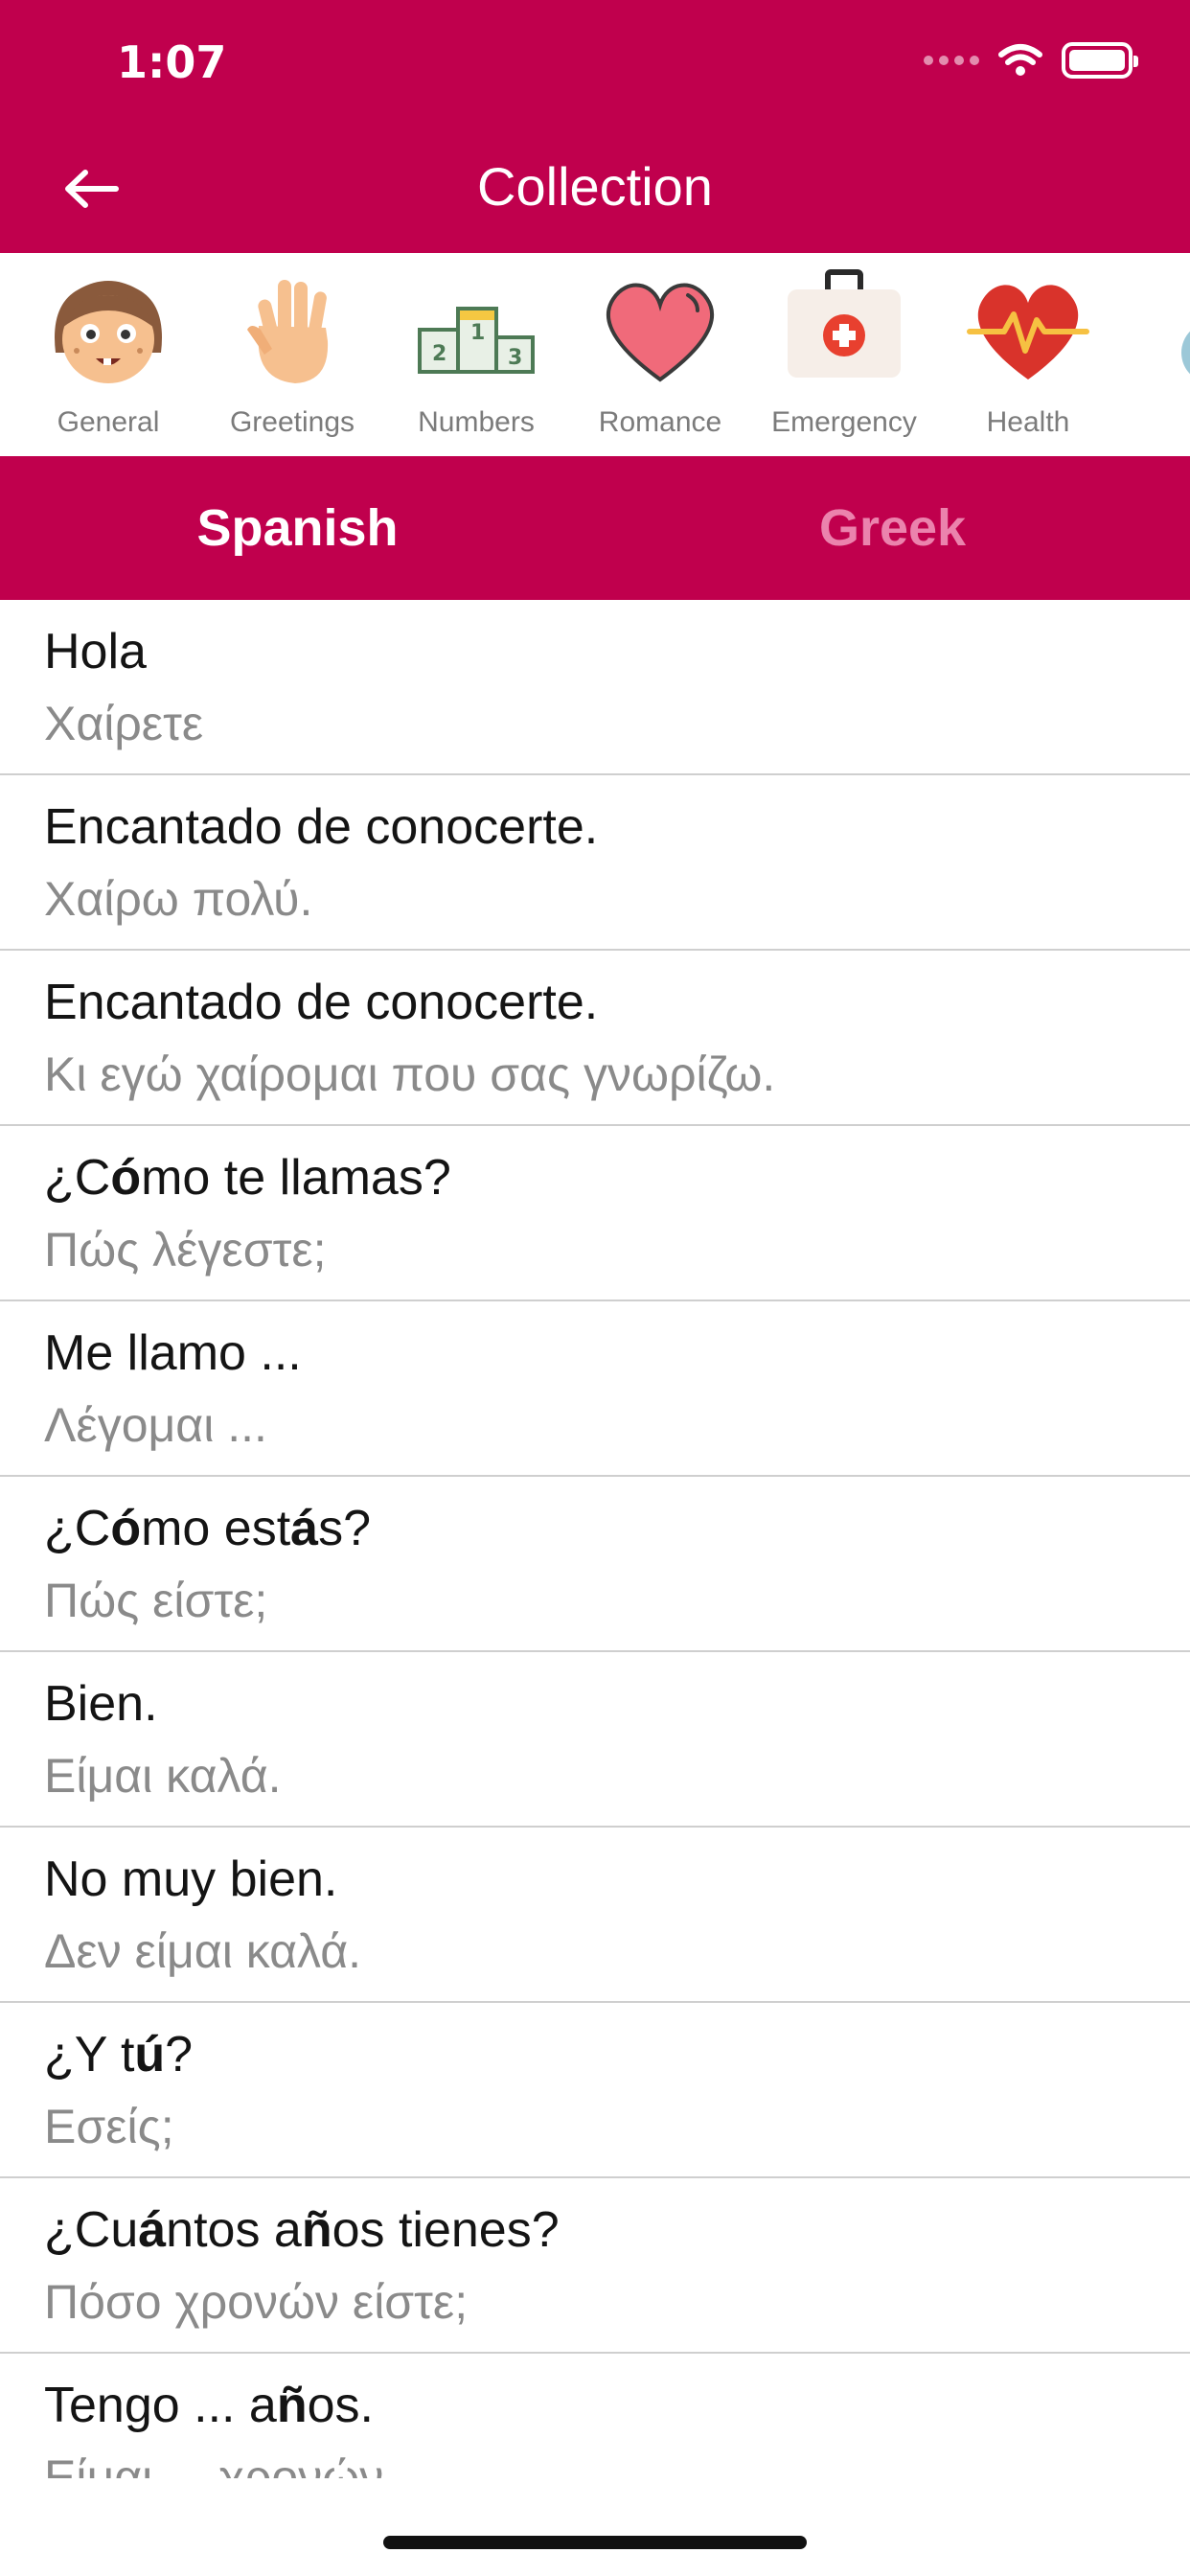  What do you see at coordinates (893, 528) in the screenshot?
I see `tab-greek: Greek` at bounding box center [893, 528].